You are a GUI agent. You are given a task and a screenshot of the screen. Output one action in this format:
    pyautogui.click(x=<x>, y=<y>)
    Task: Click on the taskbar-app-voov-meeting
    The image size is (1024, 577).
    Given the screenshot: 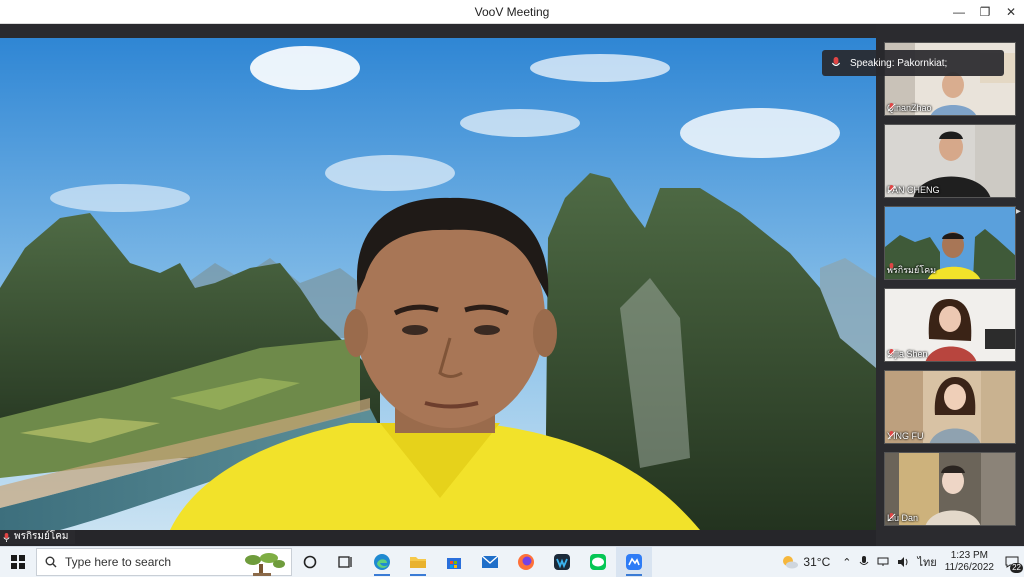 What is the action you would take?
    pyautogui.click(x=634, y=562)
    